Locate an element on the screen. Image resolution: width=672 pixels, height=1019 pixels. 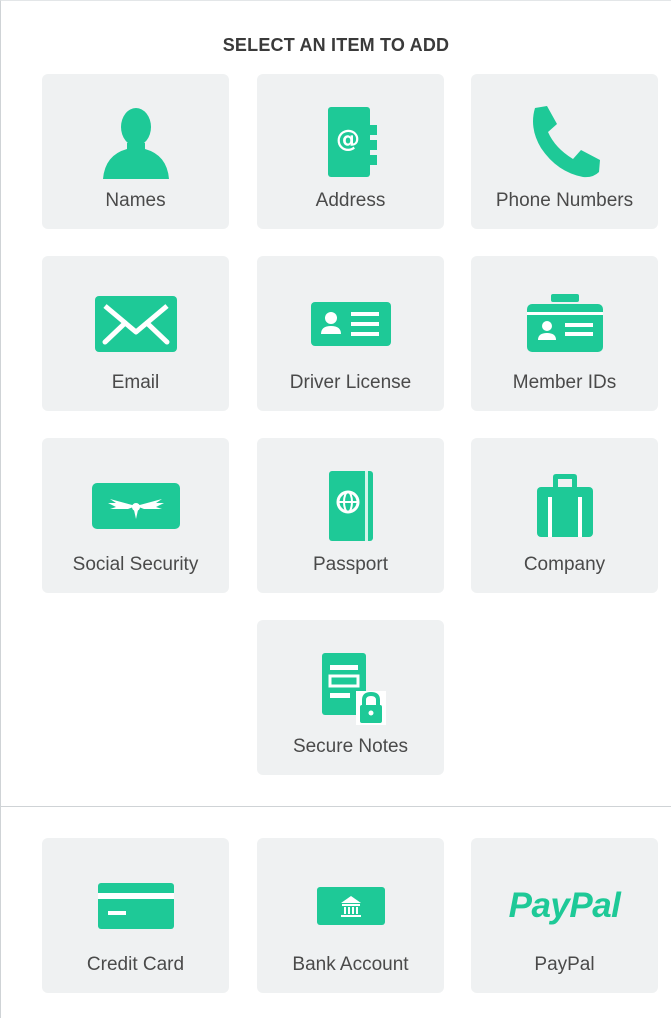
tile-member-ids: Member IDs is located at coordinates (564, 333).